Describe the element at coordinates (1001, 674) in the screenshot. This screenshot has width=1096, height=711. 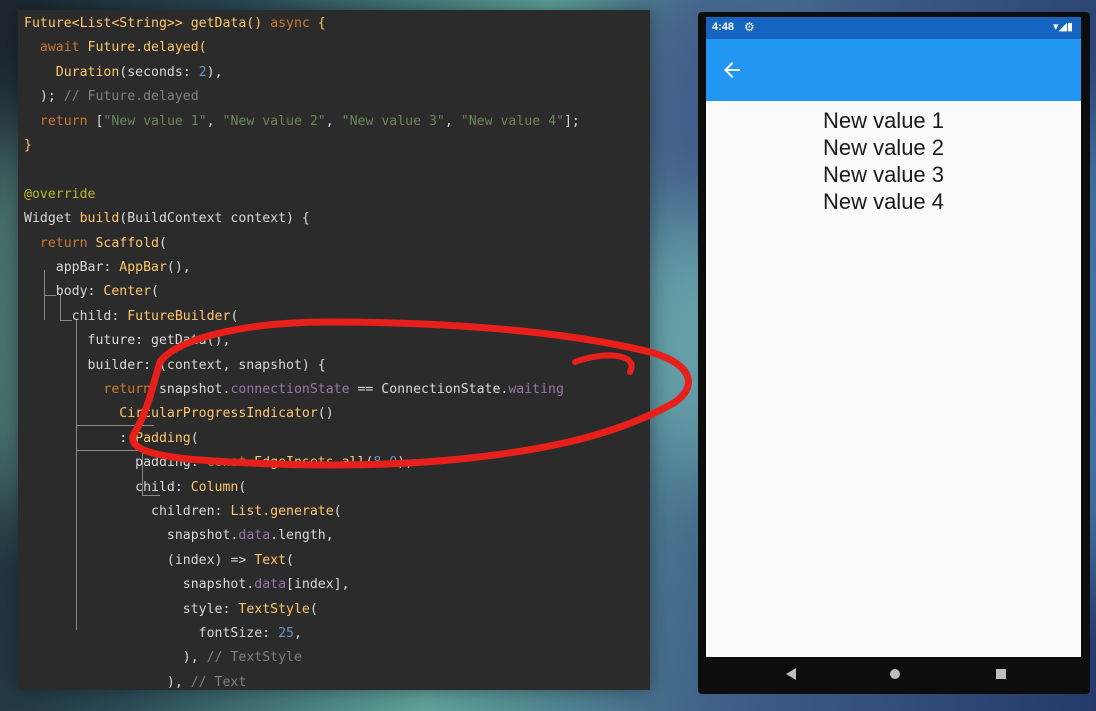
I see `recents-nav-icon` at that location.